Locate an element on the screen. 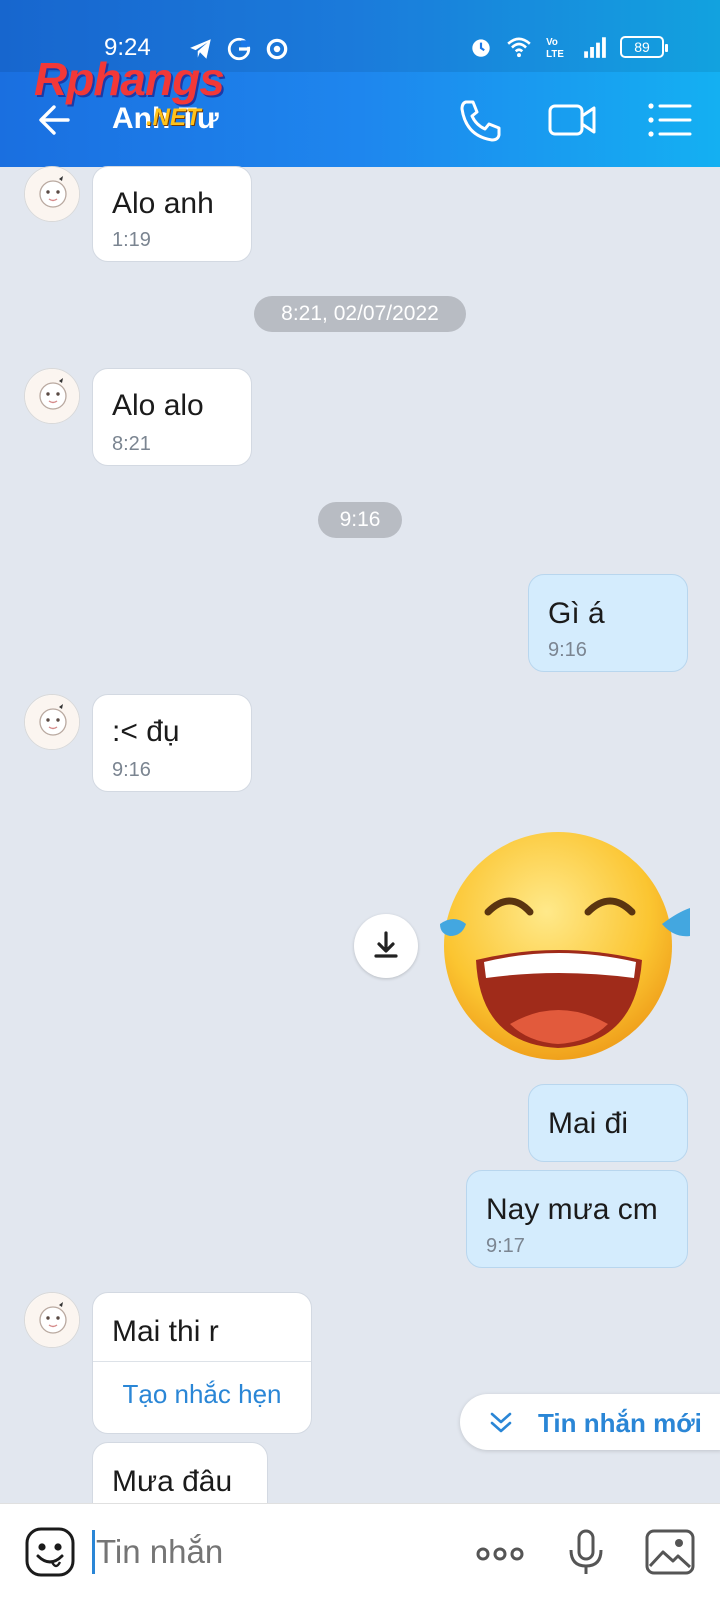  signal-icon is located at coordinates (595, 47).